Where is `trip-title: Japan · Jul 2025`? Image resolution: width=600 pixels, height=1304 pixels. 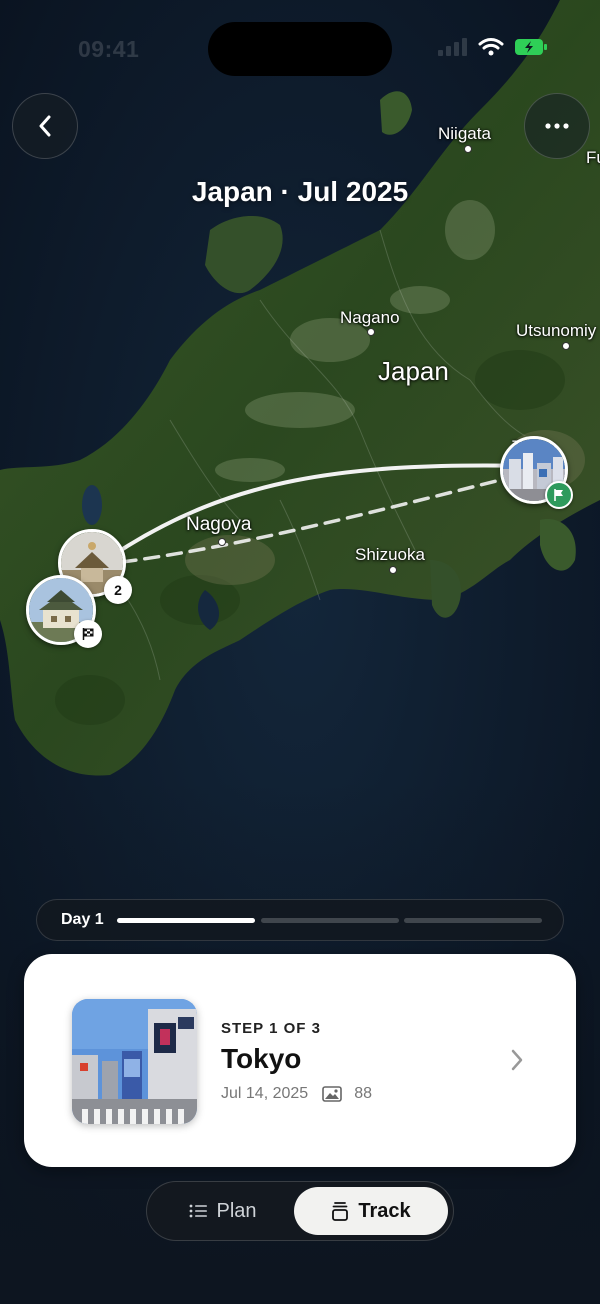 trip-title: Japan · Jul 2025 is located at coordinates (300, 191).